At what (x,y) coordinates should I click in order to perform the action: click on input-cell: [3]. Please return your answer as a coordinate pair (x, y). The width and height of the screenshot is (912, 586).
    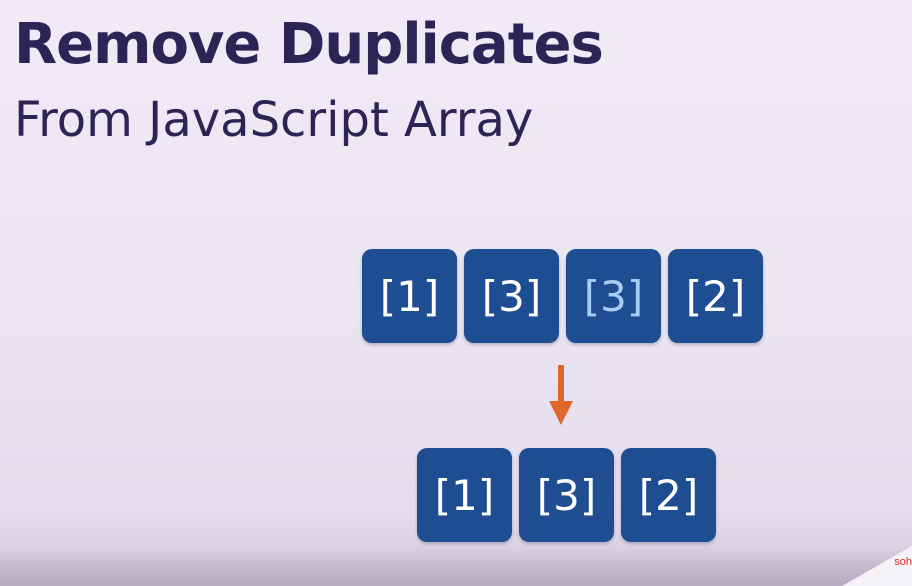
    Looking at the image, I should click on (511, 296).